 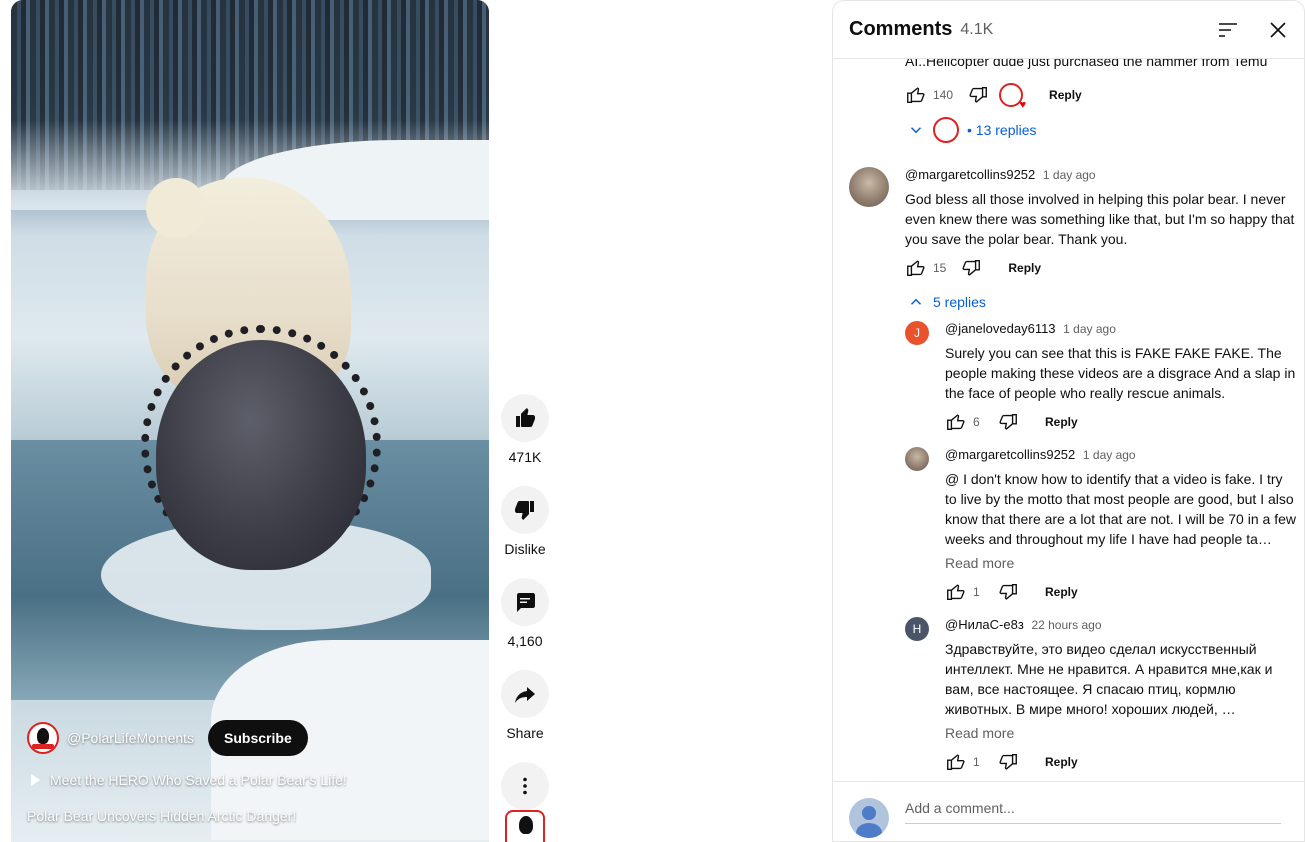 What do you see at coordinates (1278, 30) in the screenshot?
I see `close-icon` at bounding box center [1278, 30].